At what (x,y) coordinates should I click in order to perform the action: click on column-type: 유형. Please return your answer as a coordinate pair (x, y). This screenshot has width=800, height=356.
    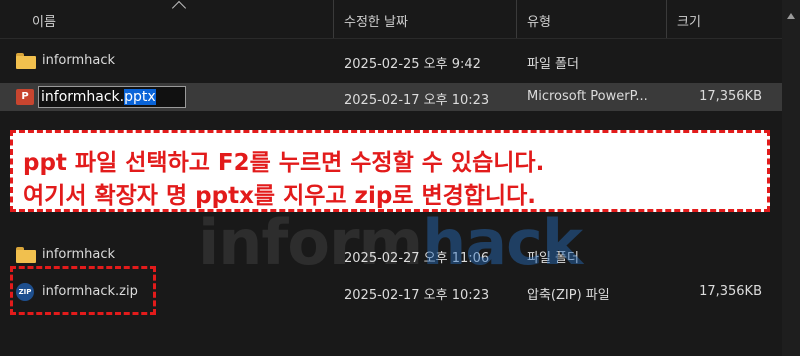
    Looking at the image, I should click on (539, 20).